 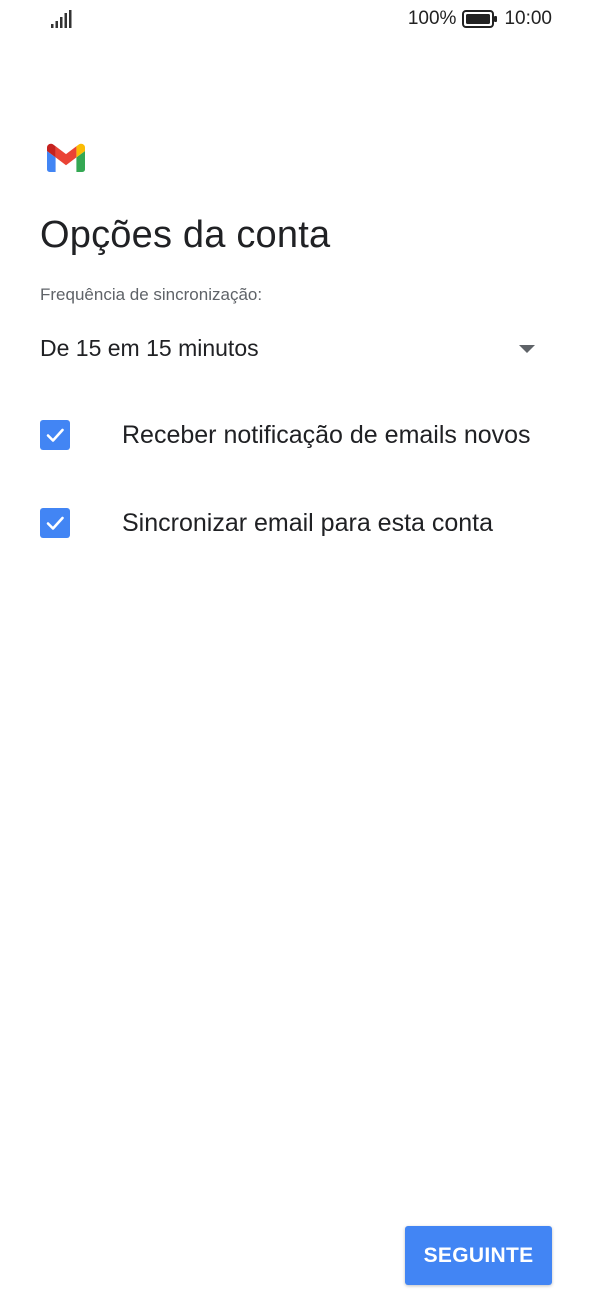 I want to click on sync-frequency-dropdown: De 15 em 15 minutos, so click(x=290, y=350).